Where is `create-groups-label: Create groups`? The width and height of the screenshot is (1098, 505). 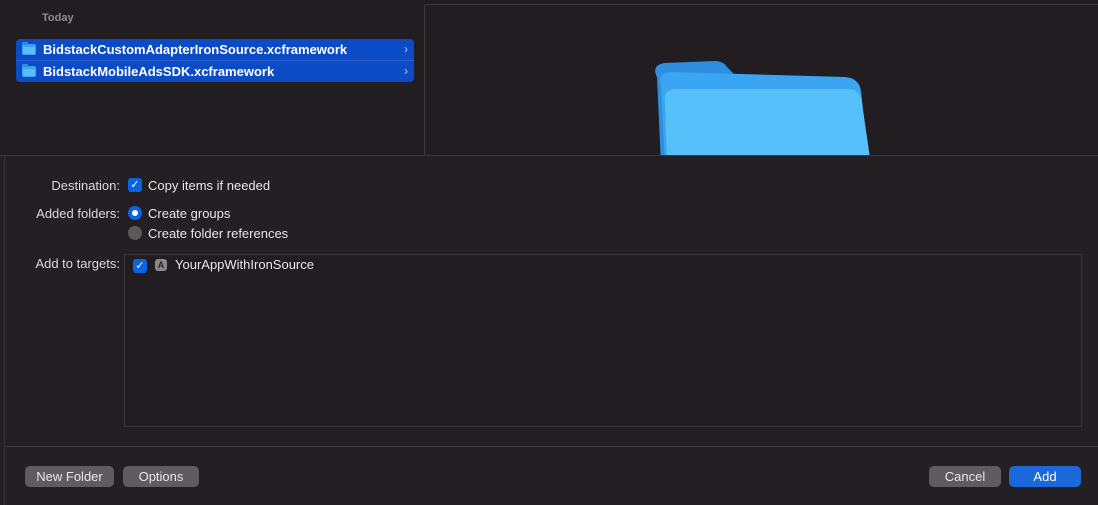
create-groups-label: Create groups is located at coordinates (189, 213).